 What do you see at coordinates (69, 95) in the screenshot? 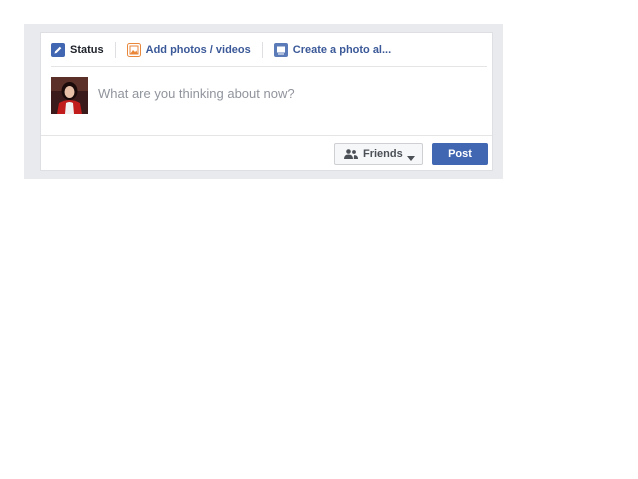
I see `avatar` at bounding box center [69, 95].